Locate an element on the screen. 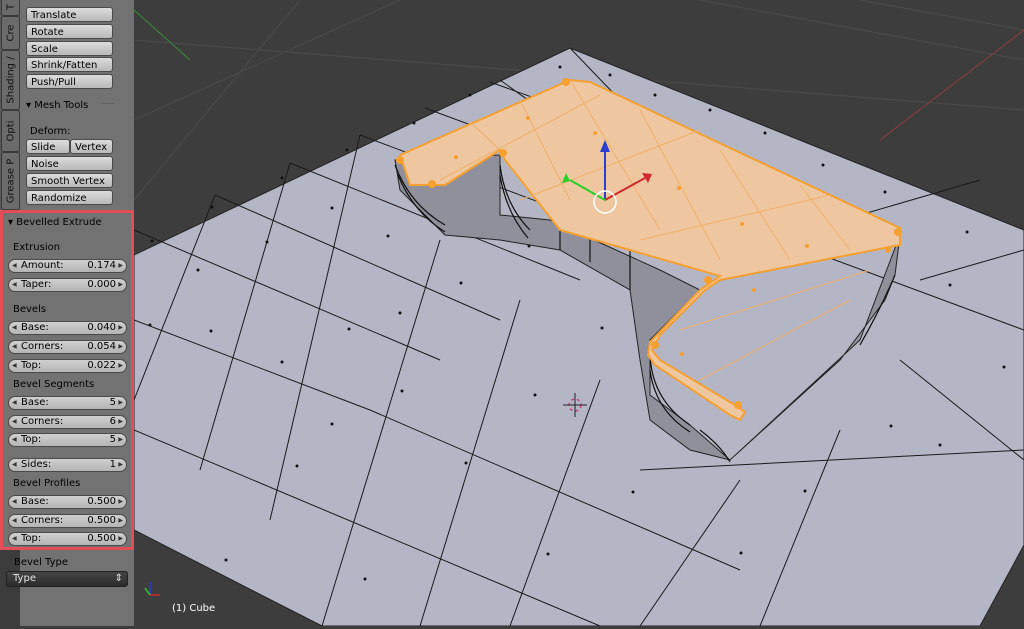  bevelled-extrude-title: Bevelled Extrude is located at coordinates (59, 222).